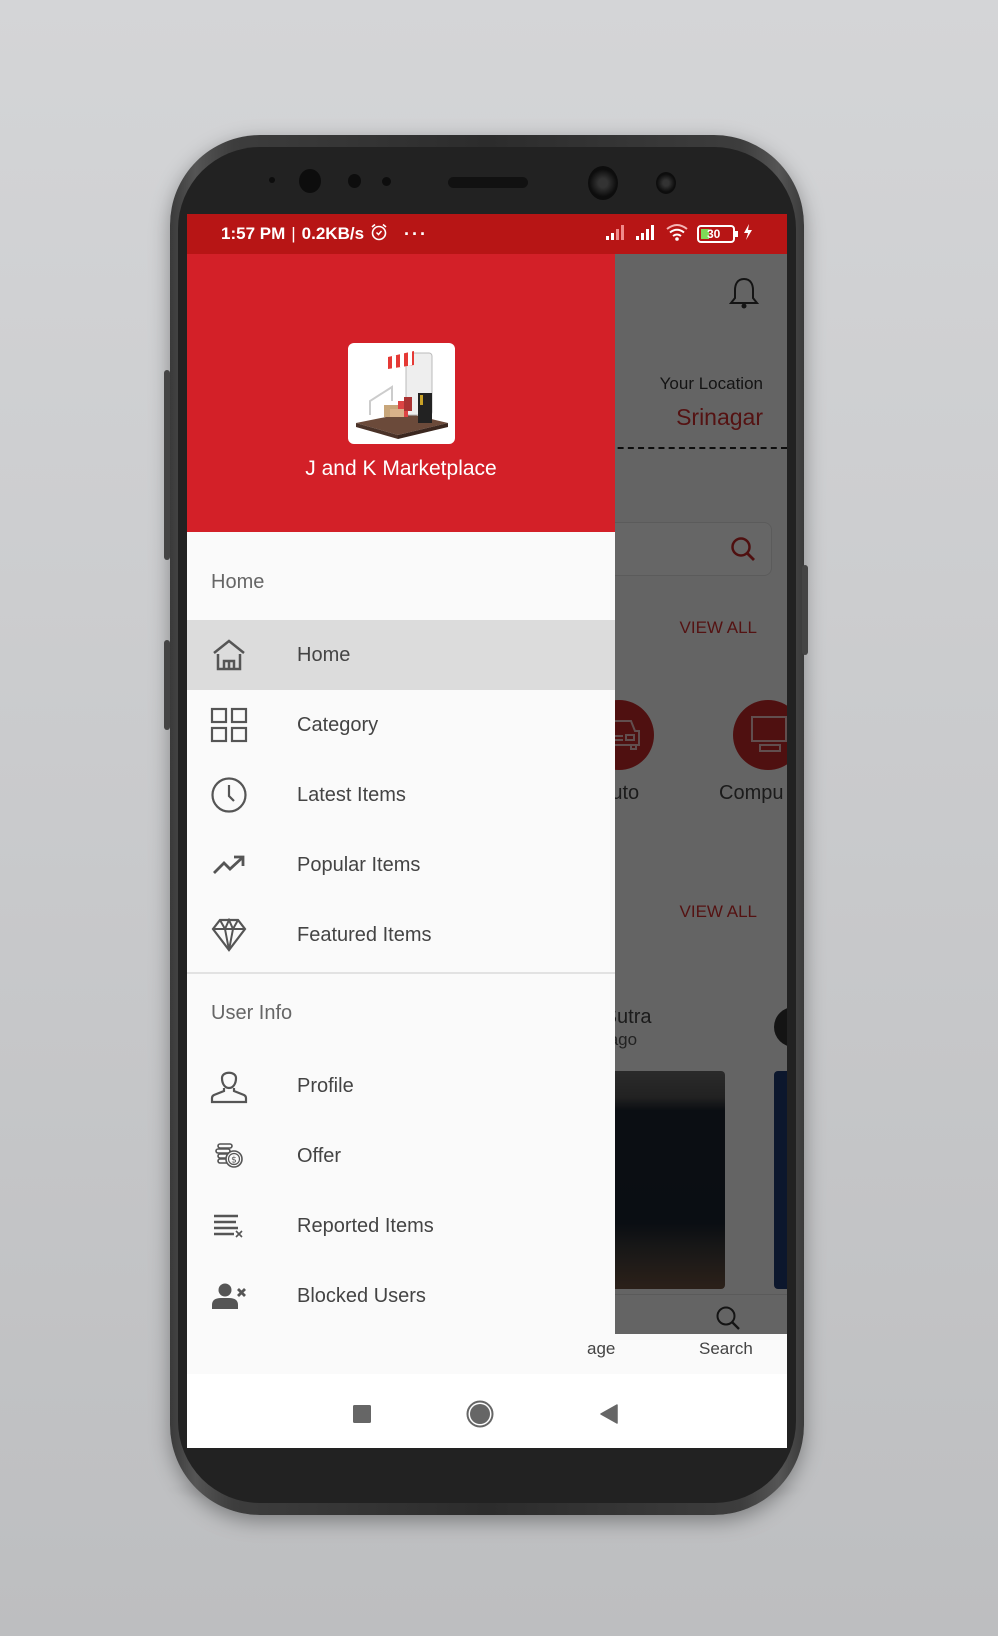 Image resolution: width=998 pixels, height=1636 pixels. What do you see at coordinates (229, 1086) in the screenshot?
I see `user-icon` at bounding box center [229, 1086].